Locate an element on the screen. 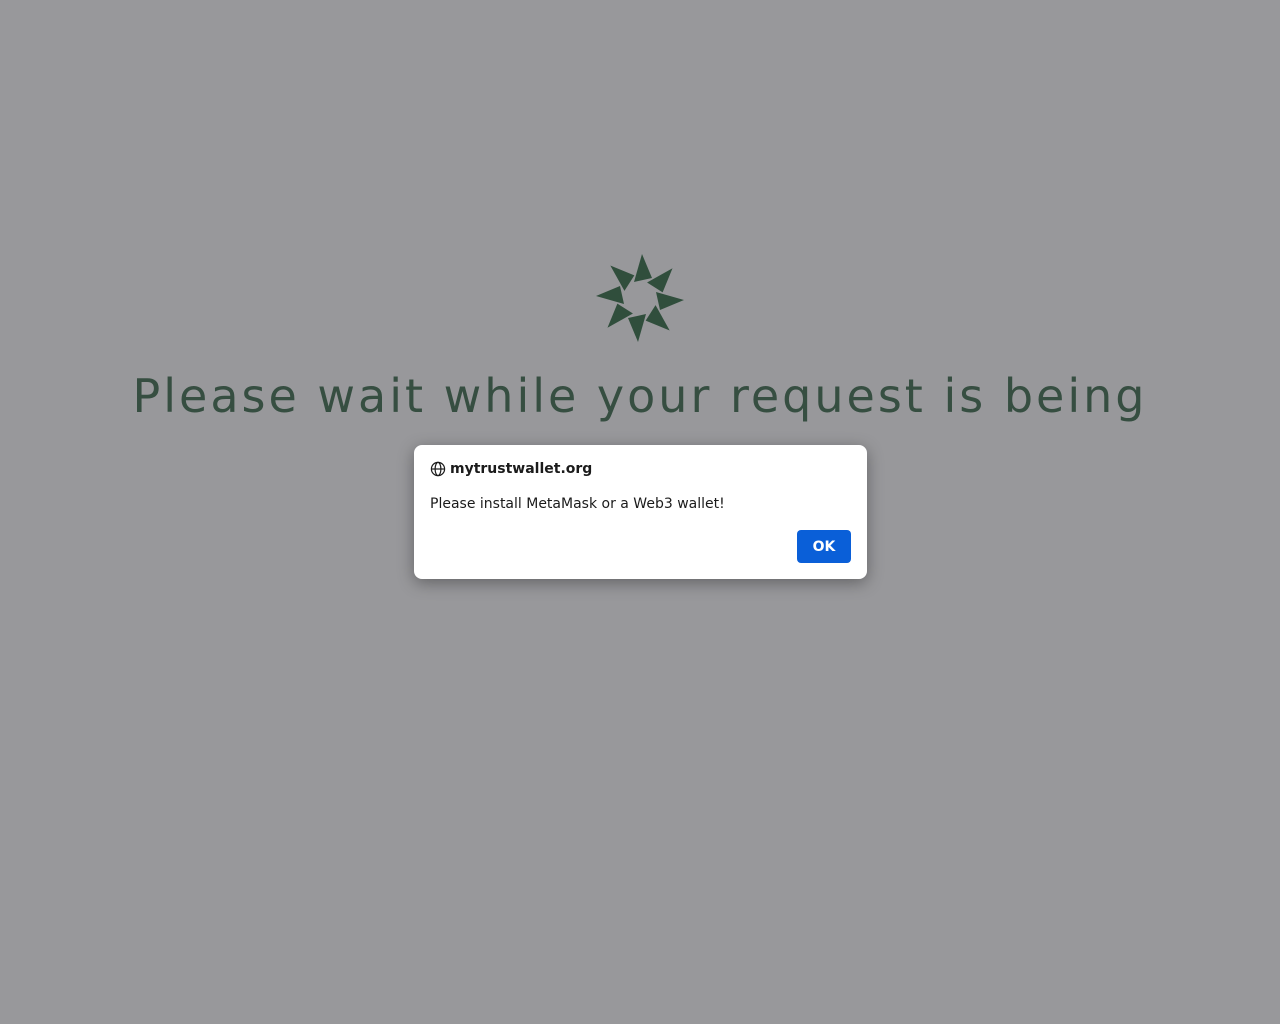 The height and width of the screenshot is (1024, 1280). globe-icon is located at coordinates (438, 469).